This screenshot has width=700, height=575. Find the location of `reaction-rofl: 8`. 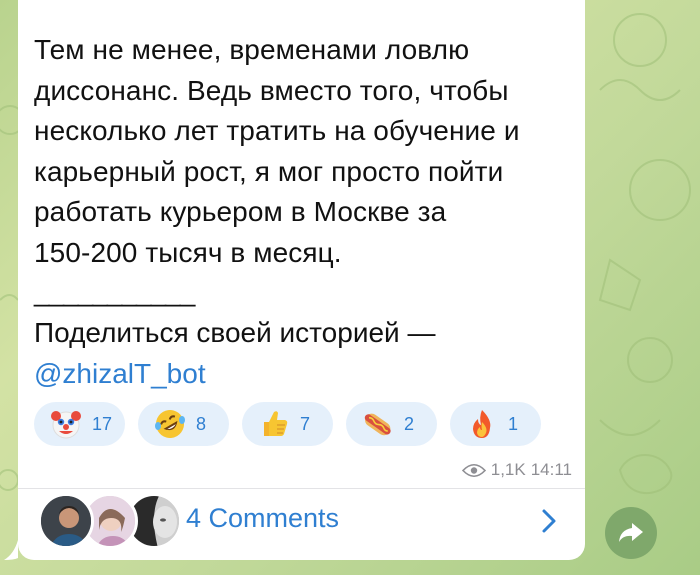

reaction-rofl: 8 is located at coordinates (183, 424).